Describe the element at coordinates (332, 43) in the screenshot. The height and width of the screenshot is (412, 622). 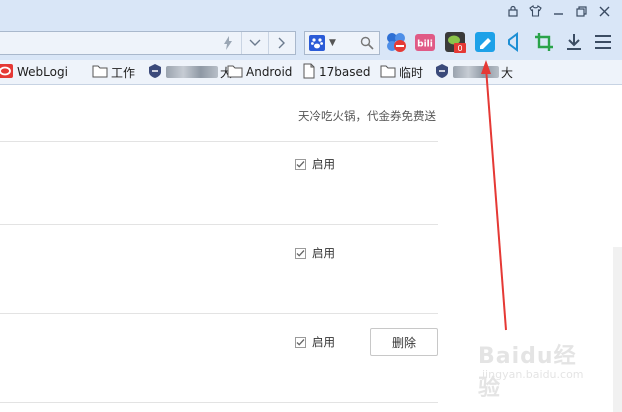
I see `engine-dropdown-icon: ▼` at that location.